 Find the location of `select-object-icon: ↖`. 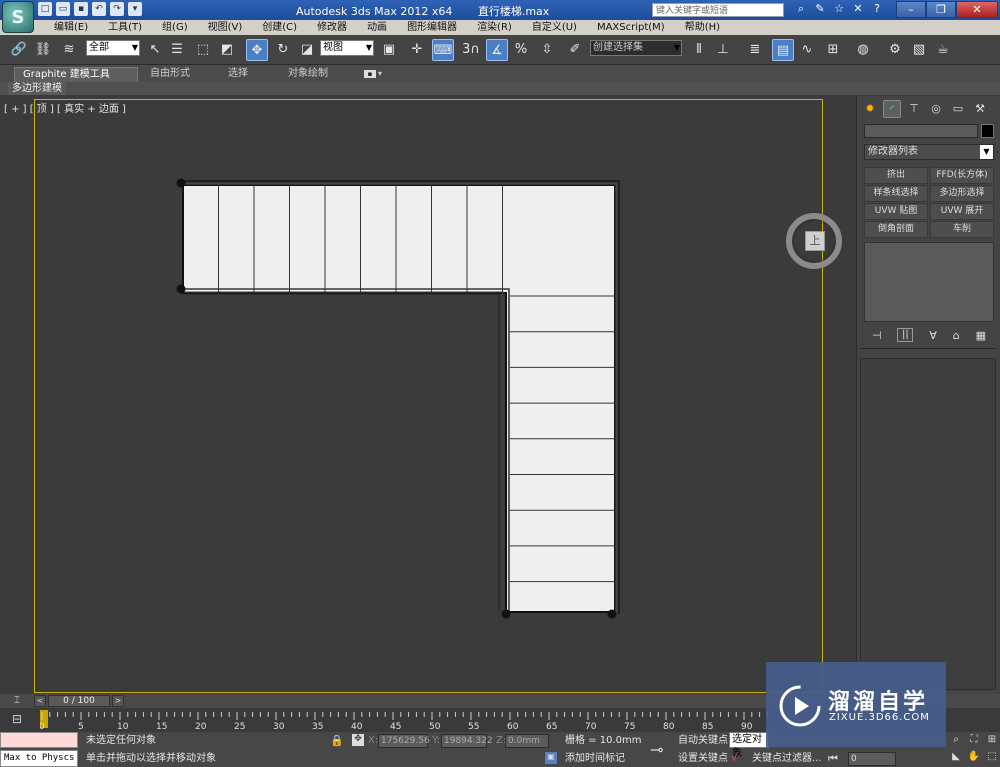

select-object-icon: ↖ is located at coordinates (155, 50).